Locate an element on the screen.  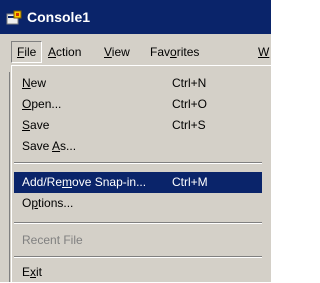
menu-view: View is located at coordinates (117, 52).